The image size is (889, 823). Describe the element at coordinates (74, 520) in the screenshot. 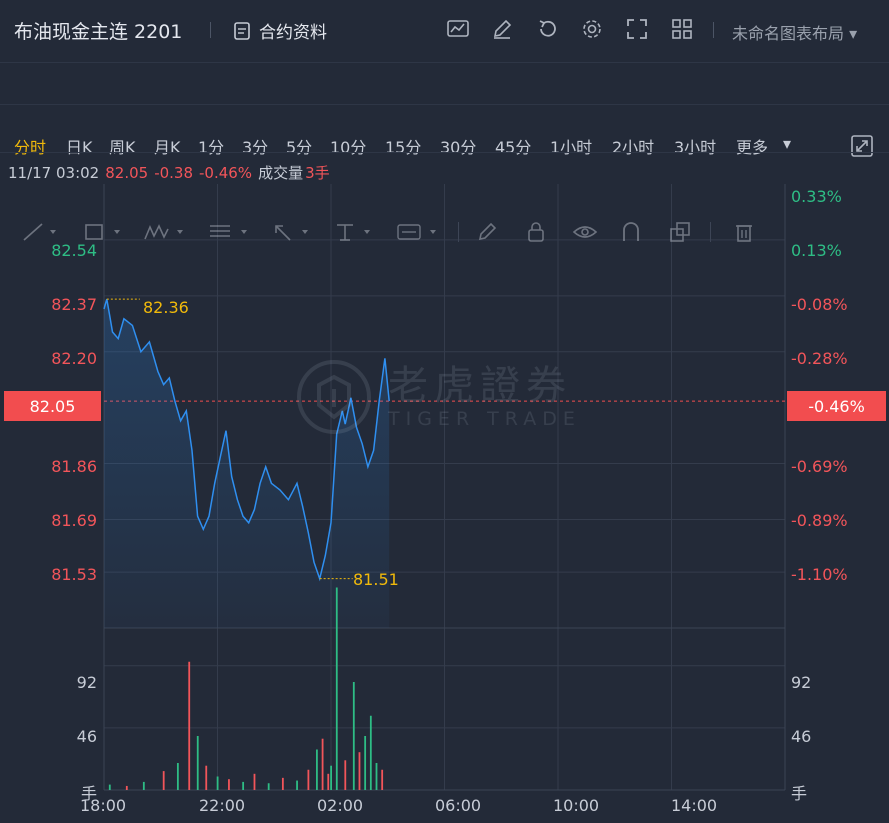

I see `price-tick-left: 81.69` at that location.